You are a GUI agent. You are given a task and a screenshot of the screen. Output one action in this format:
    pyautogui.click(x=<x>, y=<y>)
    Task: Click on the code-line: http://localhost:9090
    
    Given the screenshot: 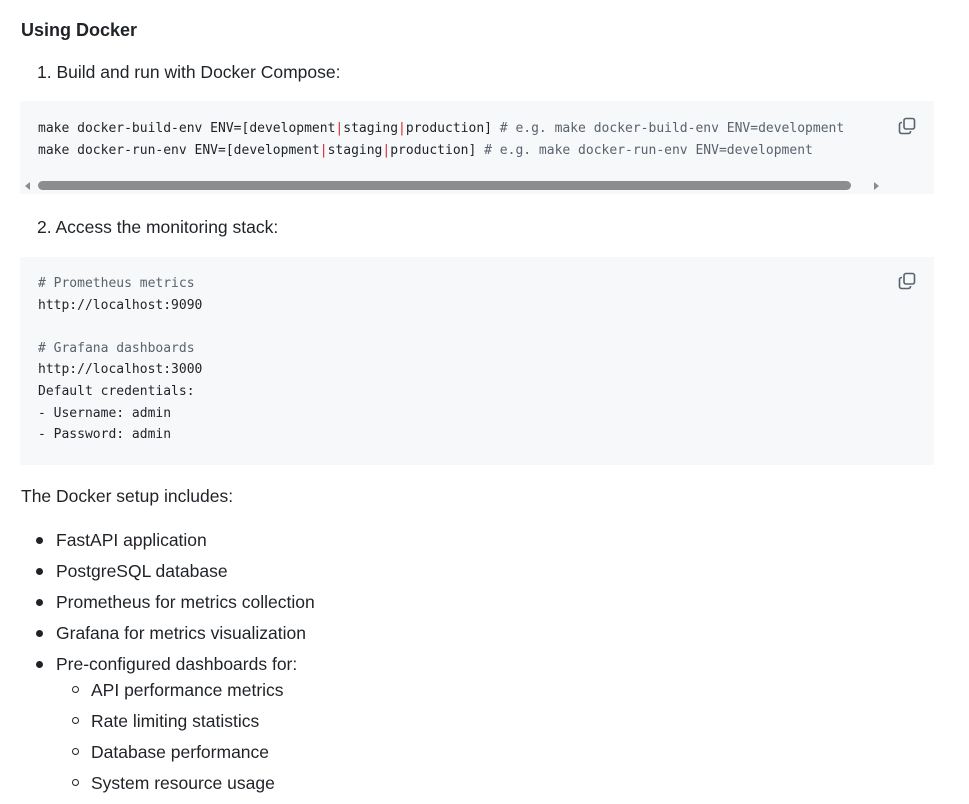 What is the action you would take?
    pyautogui.click(x=120, y=305)
    